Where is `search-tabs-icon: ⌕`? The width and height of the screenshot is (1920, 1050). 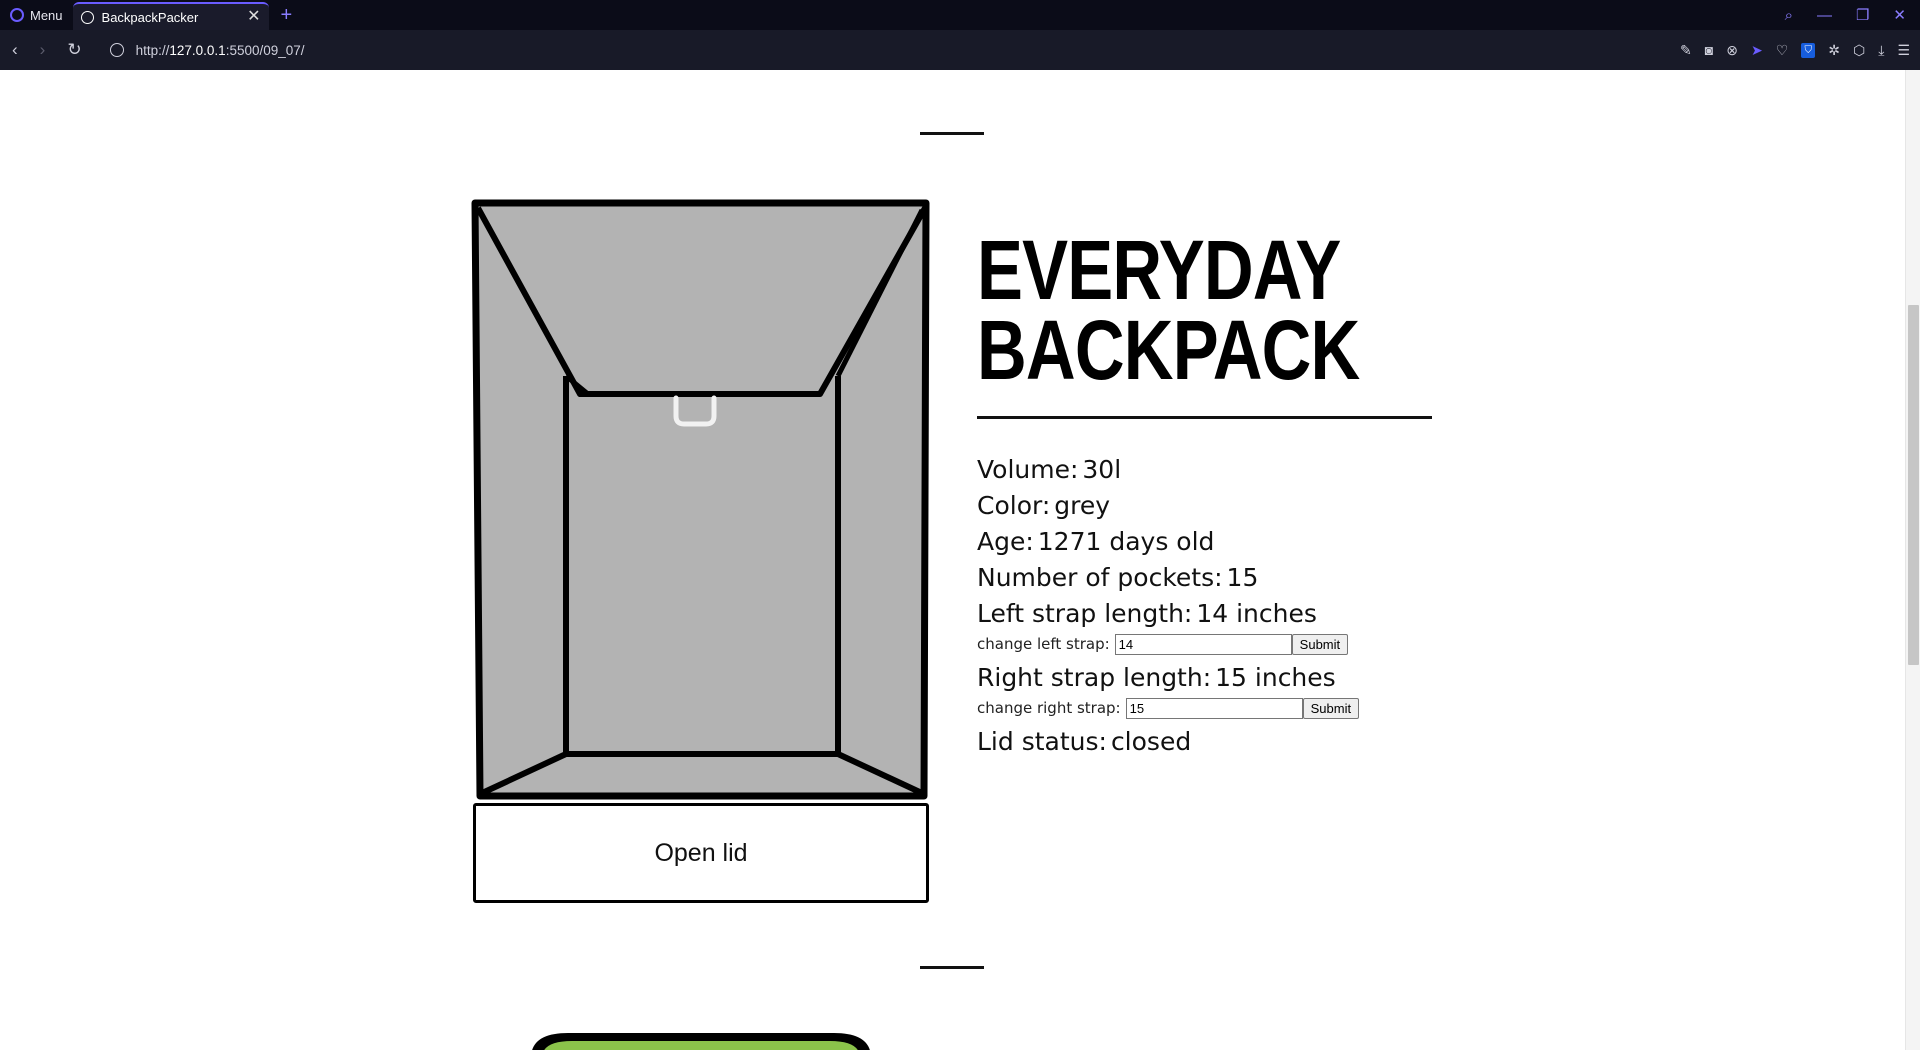
search-tabs-icon: ⌕ is located at coordinates (1789, 15).